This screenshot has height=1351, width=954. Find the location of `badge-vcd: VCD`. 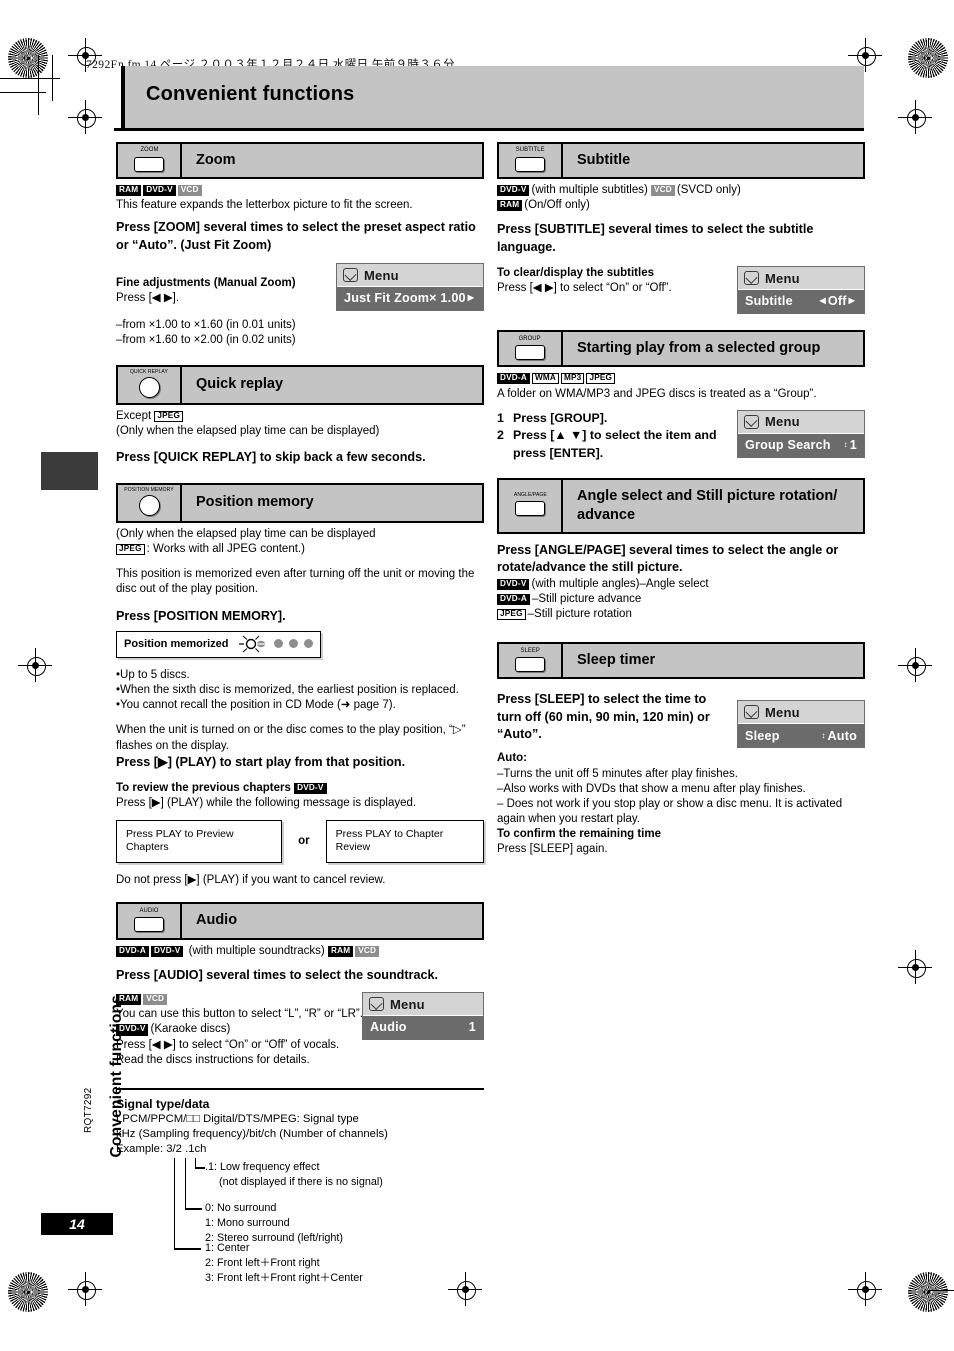

badge-vcd: VCD is located at coordinates (367, 951).